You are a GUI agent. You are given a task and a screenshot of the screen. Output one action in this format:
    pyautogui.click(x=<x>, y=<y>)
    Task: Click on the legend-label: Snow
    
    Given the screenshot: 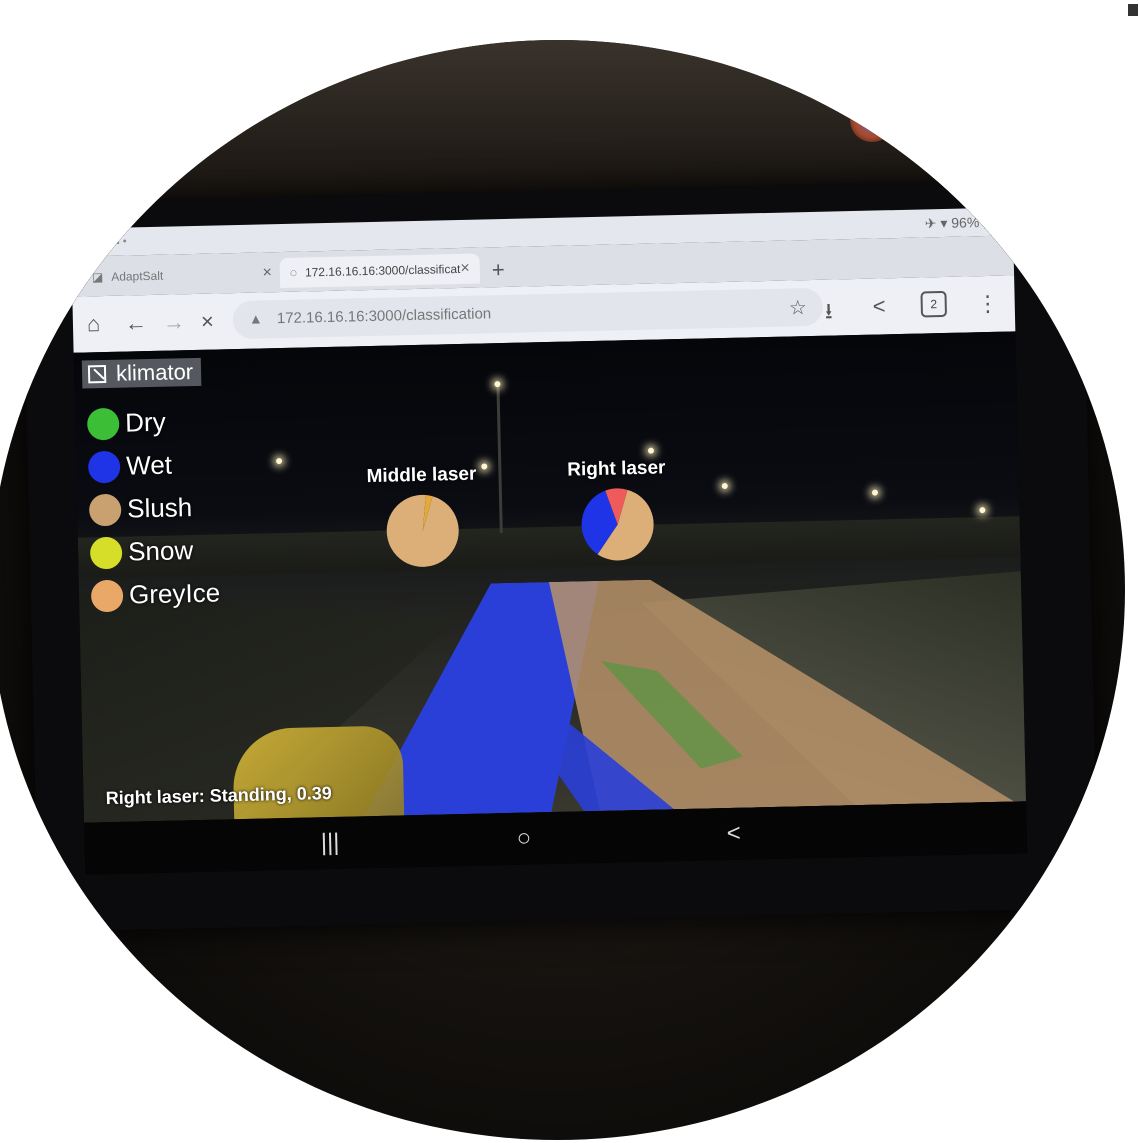 What is the action you would take?
    pyautogui.click(x=160, y=551)
    